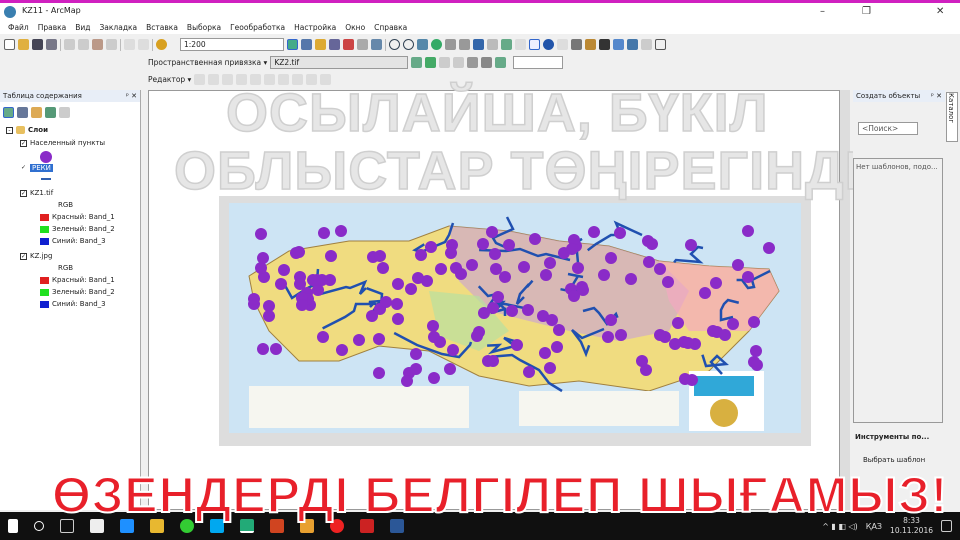  I want to click on search-icon, so click(39, 526).